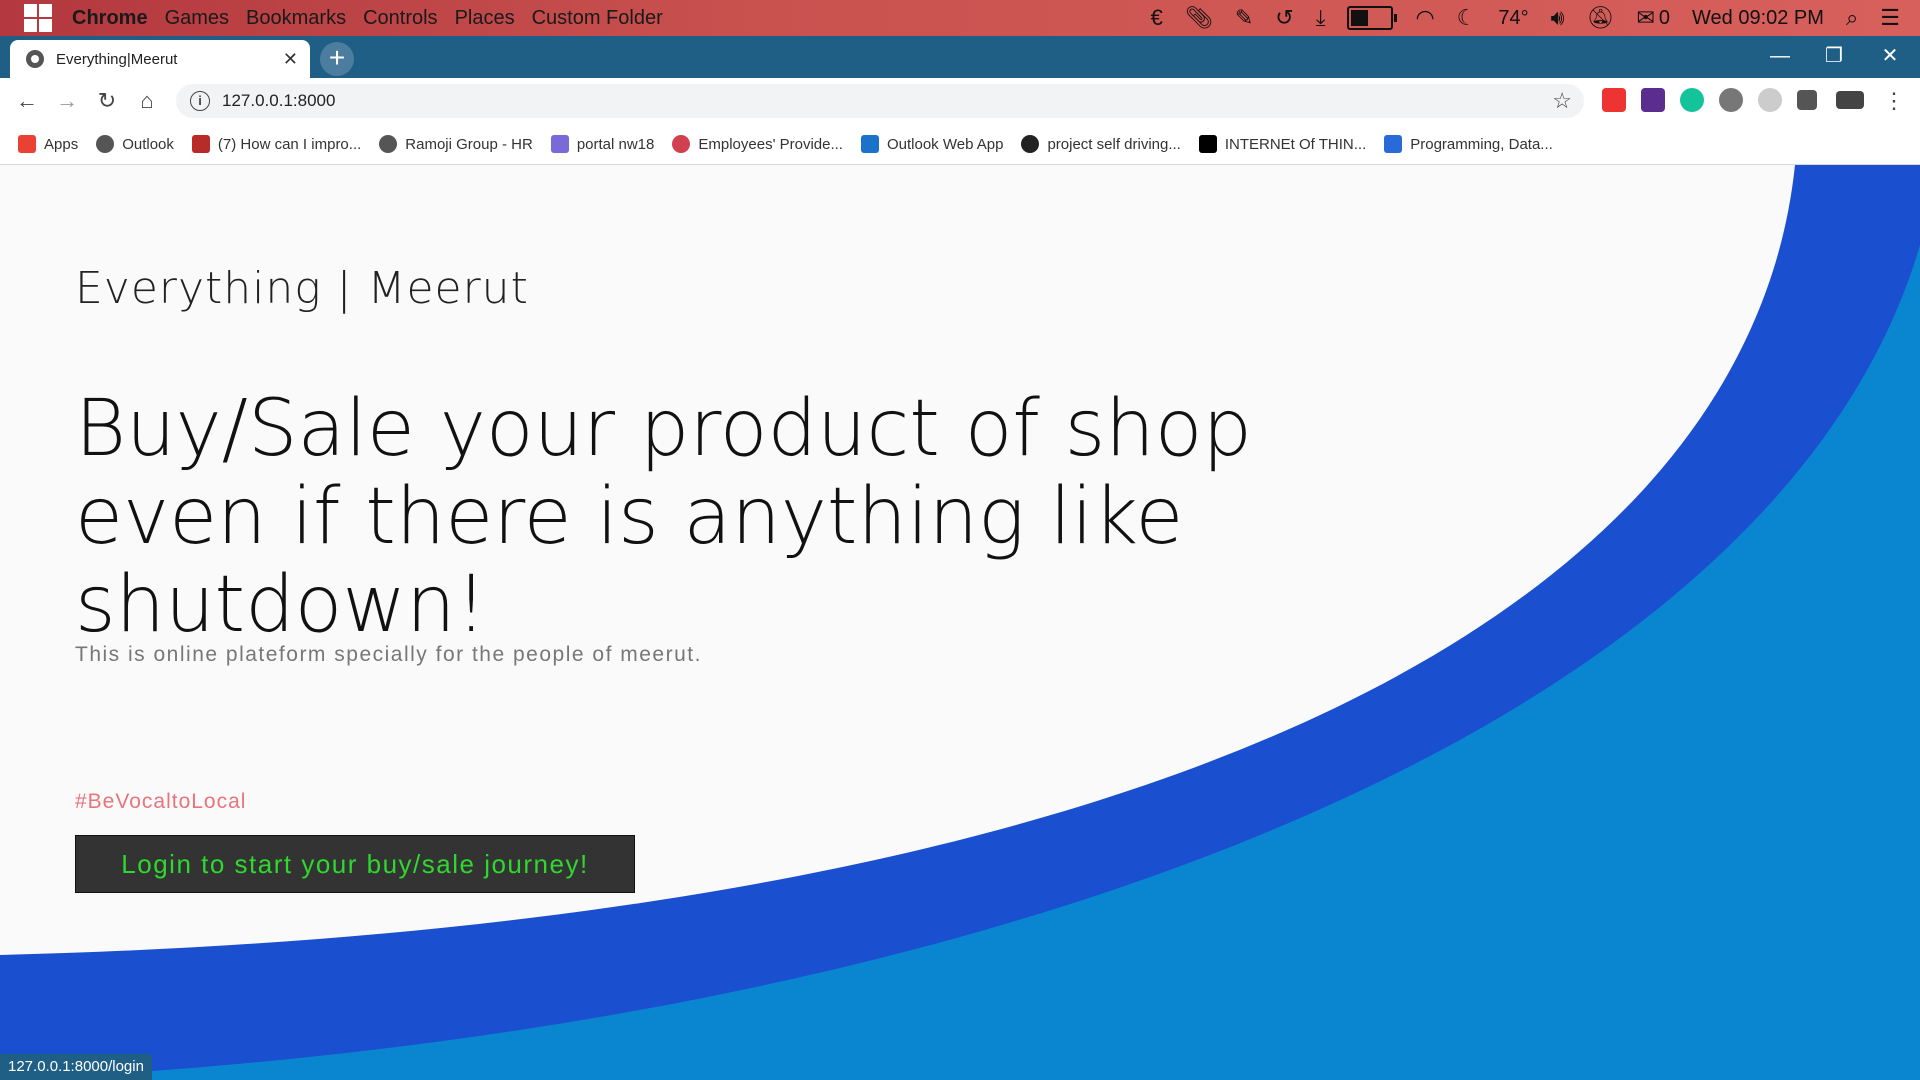  I want to click on extension-k-icon, so click(1653, 100).